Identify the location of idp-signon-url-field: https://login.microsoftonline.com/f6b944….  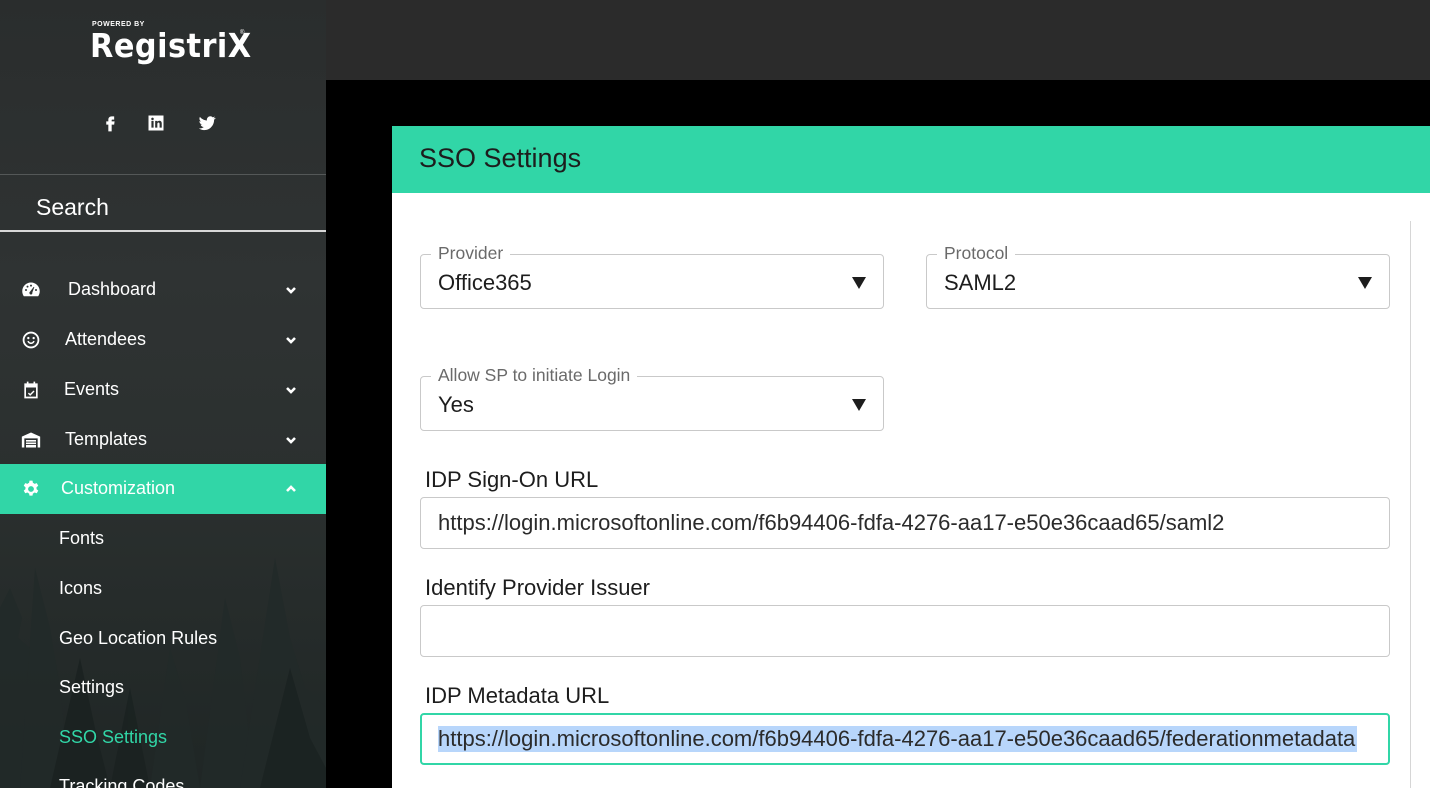
(905, 523).